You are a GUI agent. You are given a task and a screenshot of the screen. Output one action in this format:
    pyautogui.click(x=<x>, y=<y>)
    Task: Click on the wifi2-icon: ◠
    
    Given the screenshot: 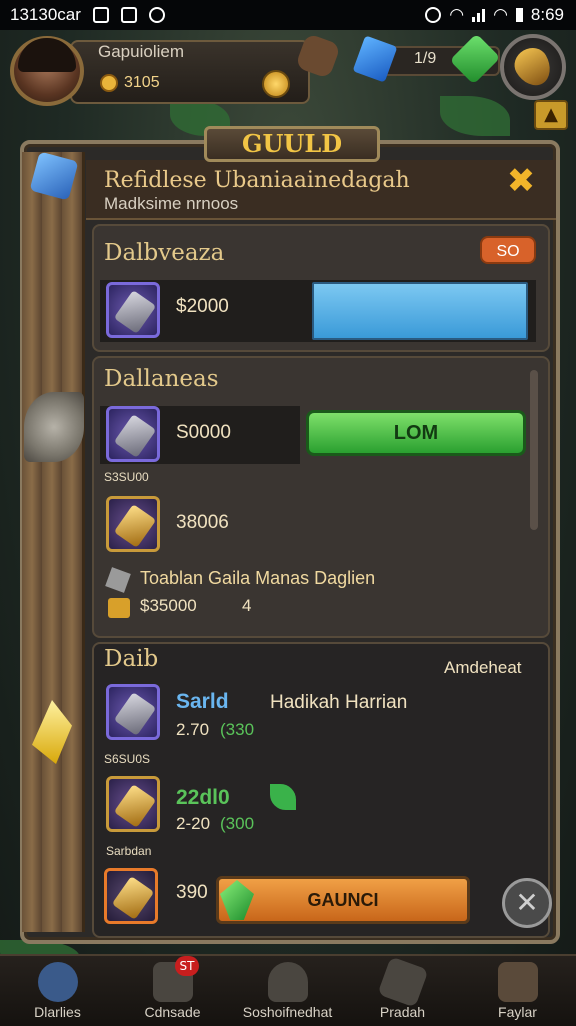 What is the action you would take?
    pyautogui.click(x=500, y=14)
    